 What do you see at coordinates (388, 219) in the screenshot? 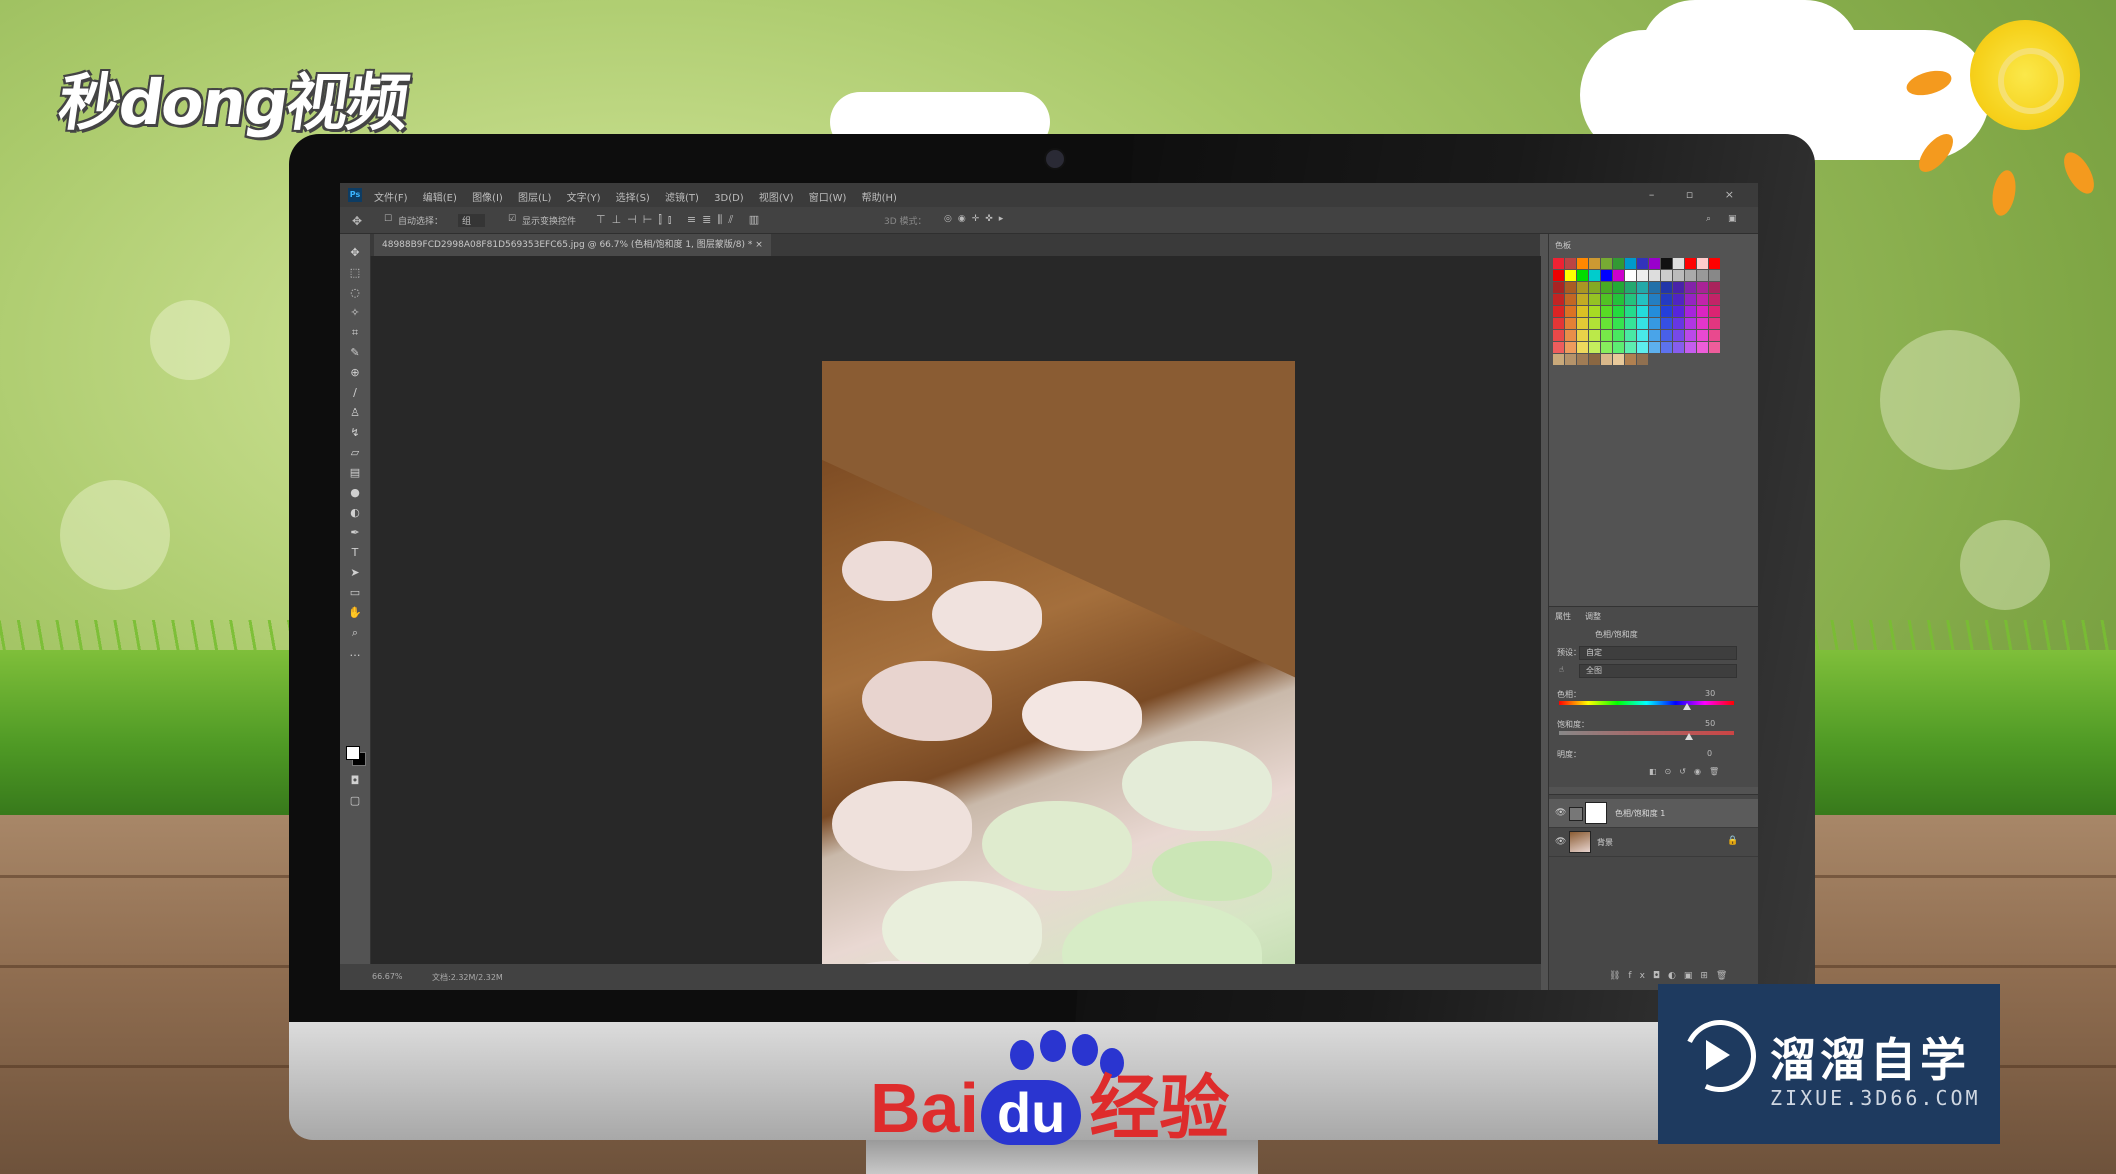
I see `auto-select-checkbox: ☐` at bounding box center [388, 219].